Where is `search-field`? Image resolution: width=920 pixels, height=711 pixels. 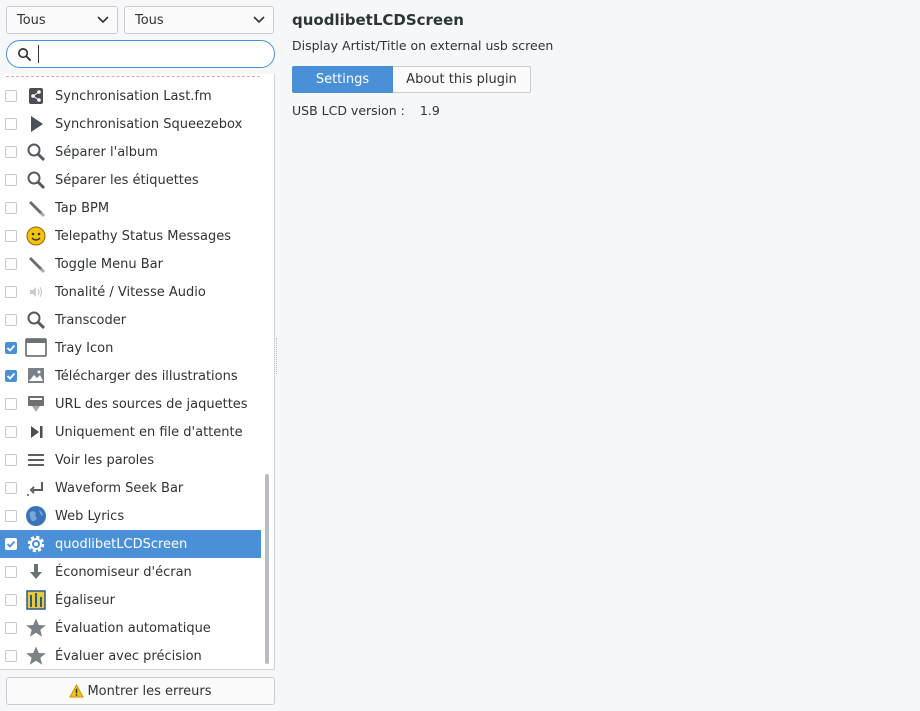 search-field is located at coordinates (140, 54).